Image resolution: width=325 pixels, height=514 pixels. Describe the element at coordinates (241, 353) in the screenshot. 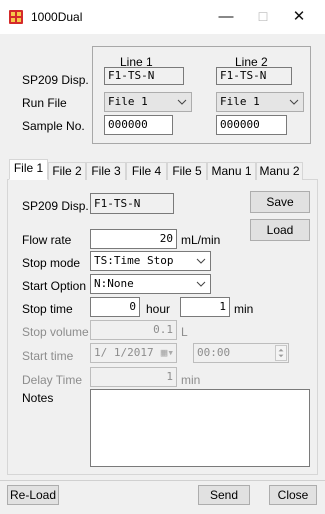

I see `start-clock-input: 00:00` at that location.